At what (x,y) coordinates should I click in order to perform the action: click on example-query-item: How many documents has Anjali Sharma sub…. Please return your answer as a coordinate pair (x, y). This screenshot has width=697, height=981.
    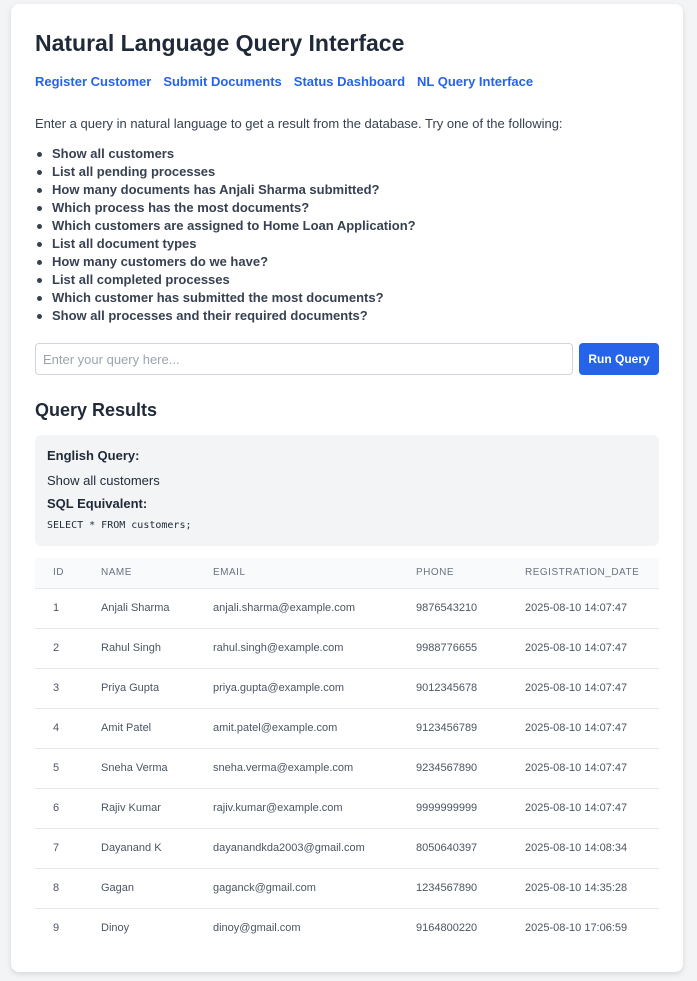
    Looking at the image, I should click on (225, 190).